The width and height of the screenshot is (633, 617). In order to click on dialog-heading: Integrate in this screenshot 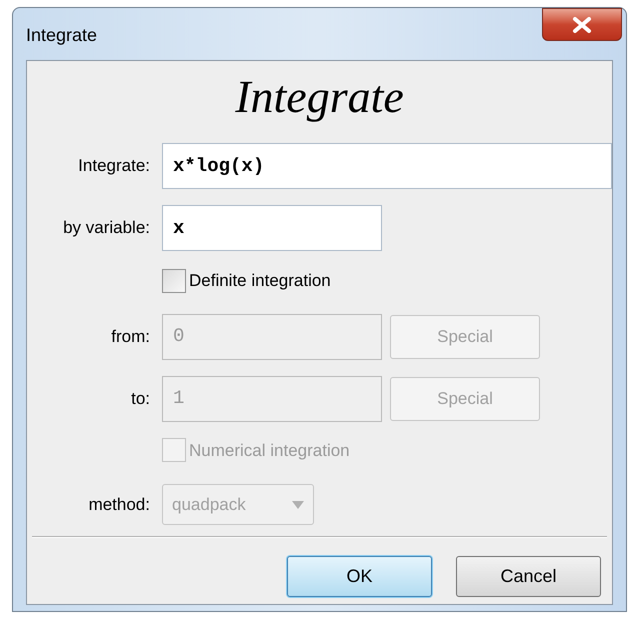, I will do `click(319, 97)`.